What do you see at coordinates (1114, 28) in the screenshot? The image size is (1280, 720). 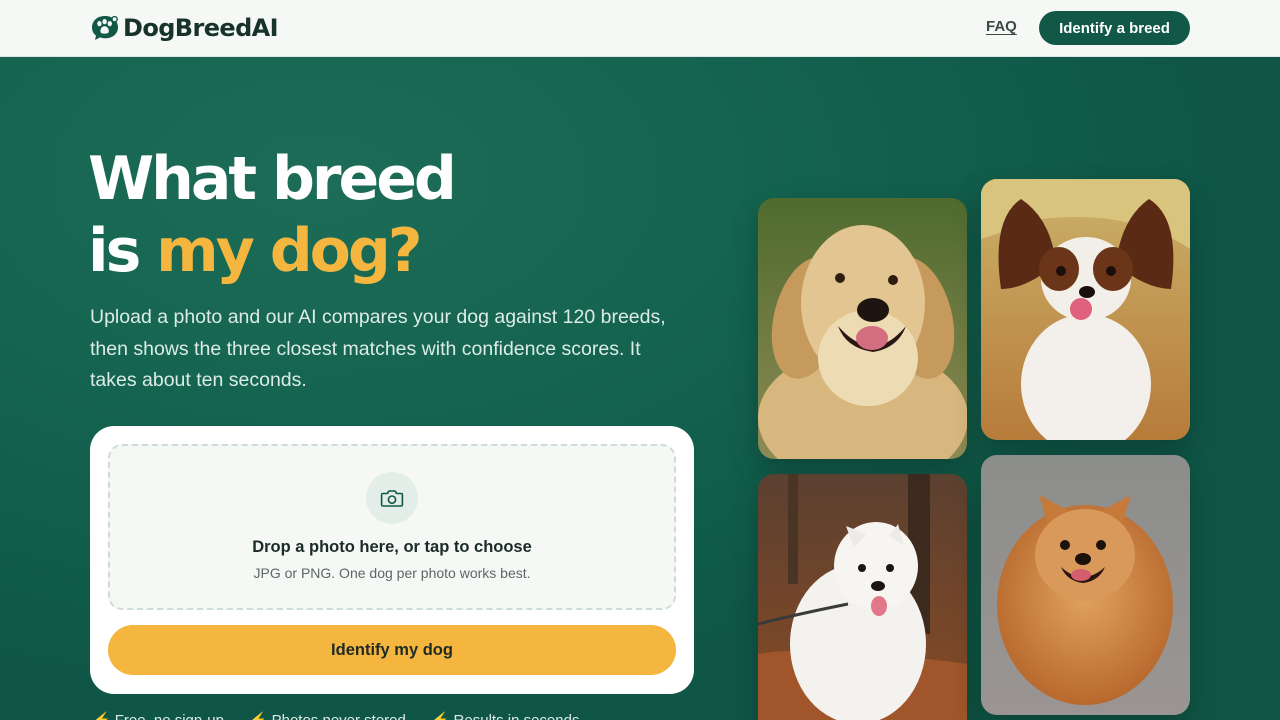 I see `identify-breed-button: Identify a breed` at bounding box center [1114, 28].